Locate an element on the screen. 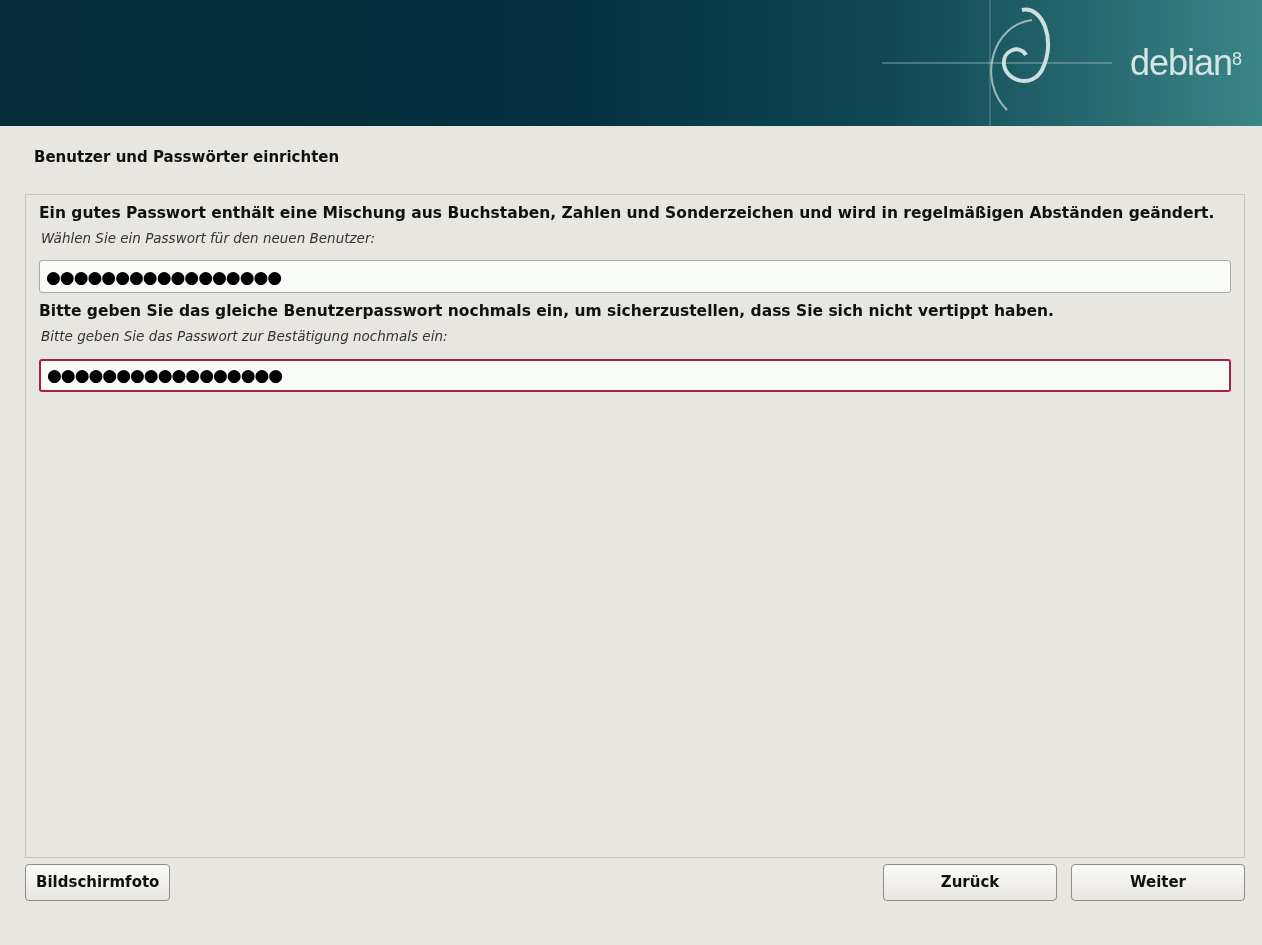  version-number: 8 is located at coordinates (1237, 59).